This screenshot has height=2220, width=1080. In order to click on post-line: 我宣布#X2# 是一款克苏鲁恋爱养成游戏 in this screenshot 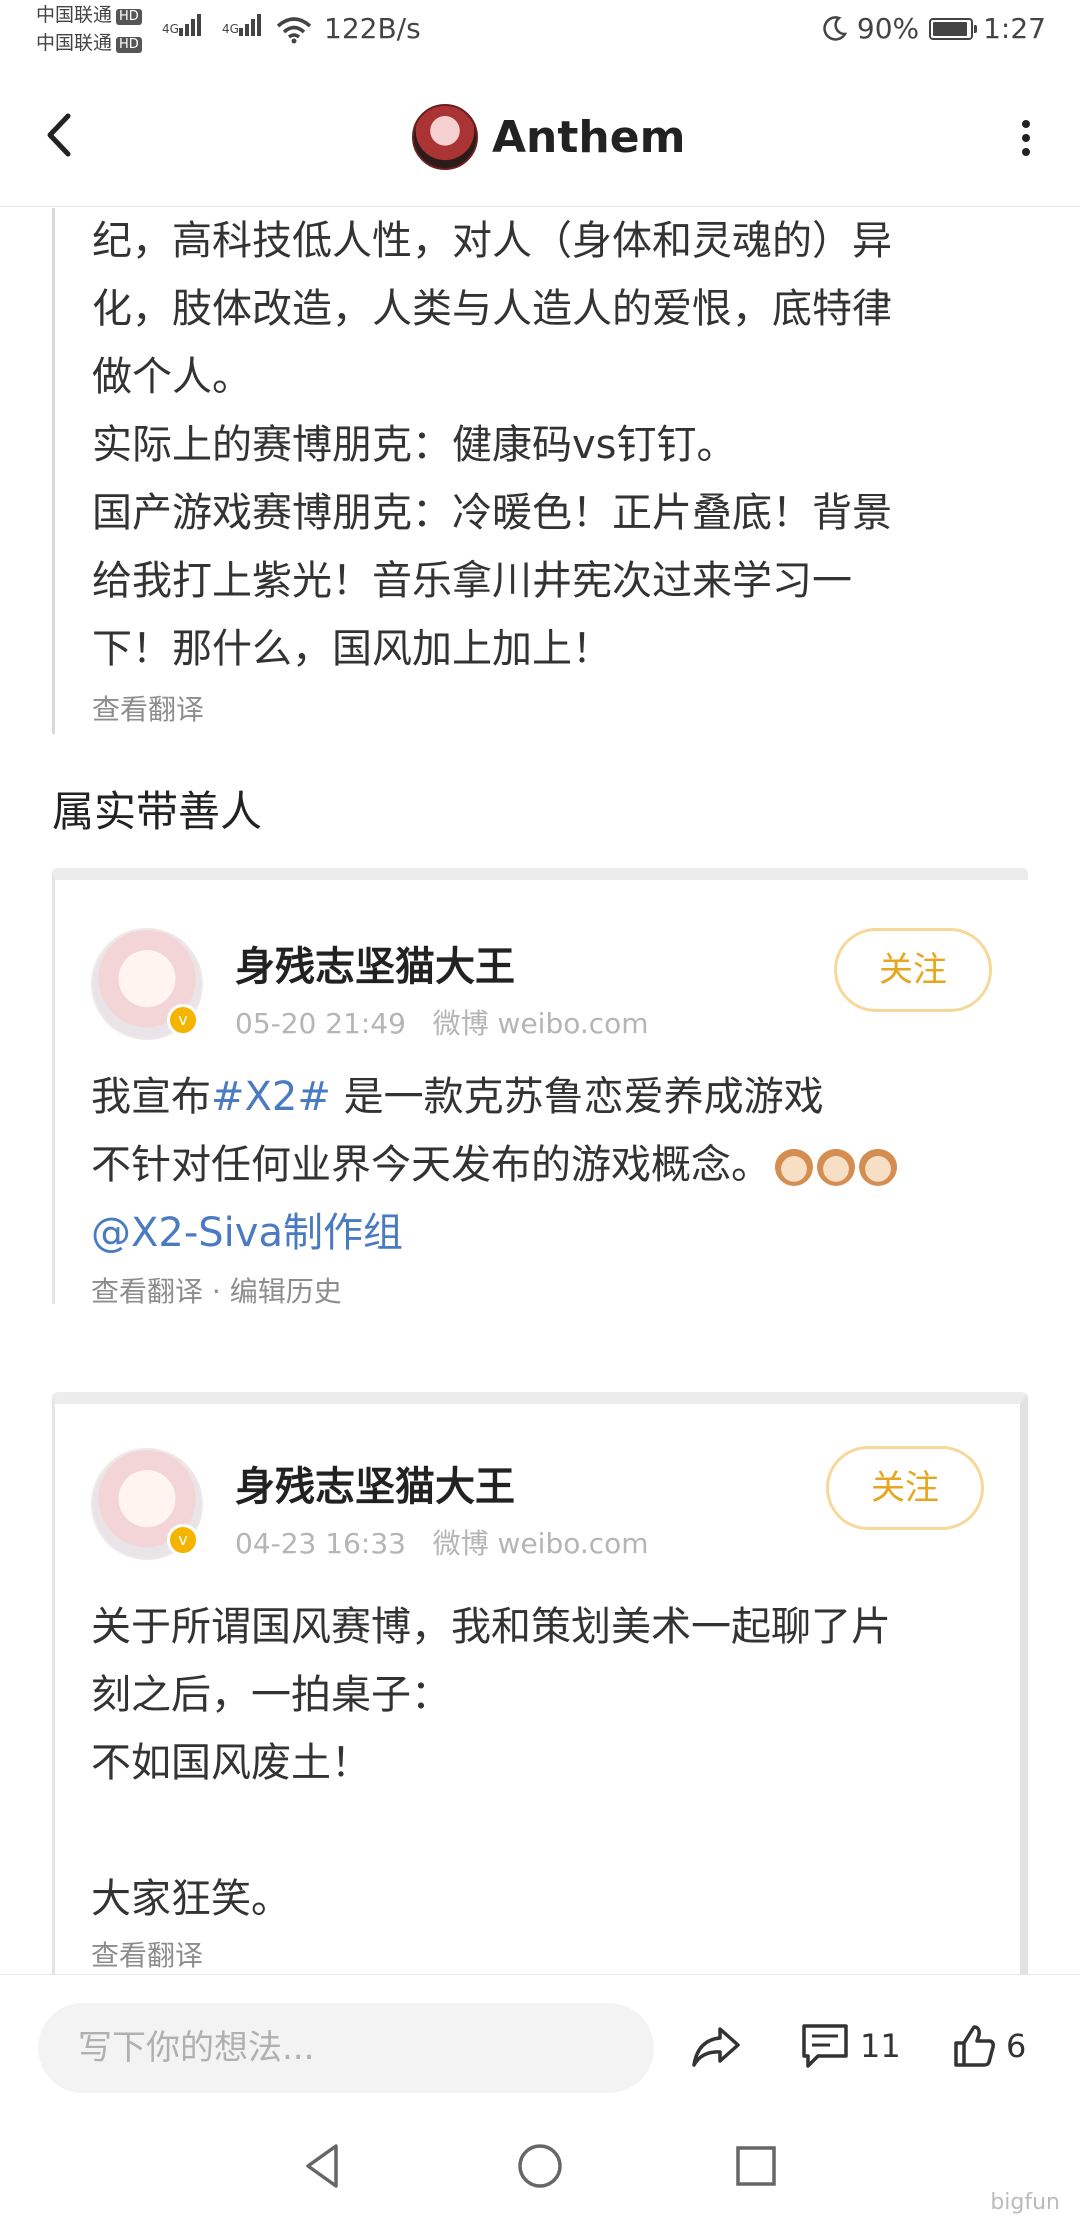, I will do `click(457, 1097)`.